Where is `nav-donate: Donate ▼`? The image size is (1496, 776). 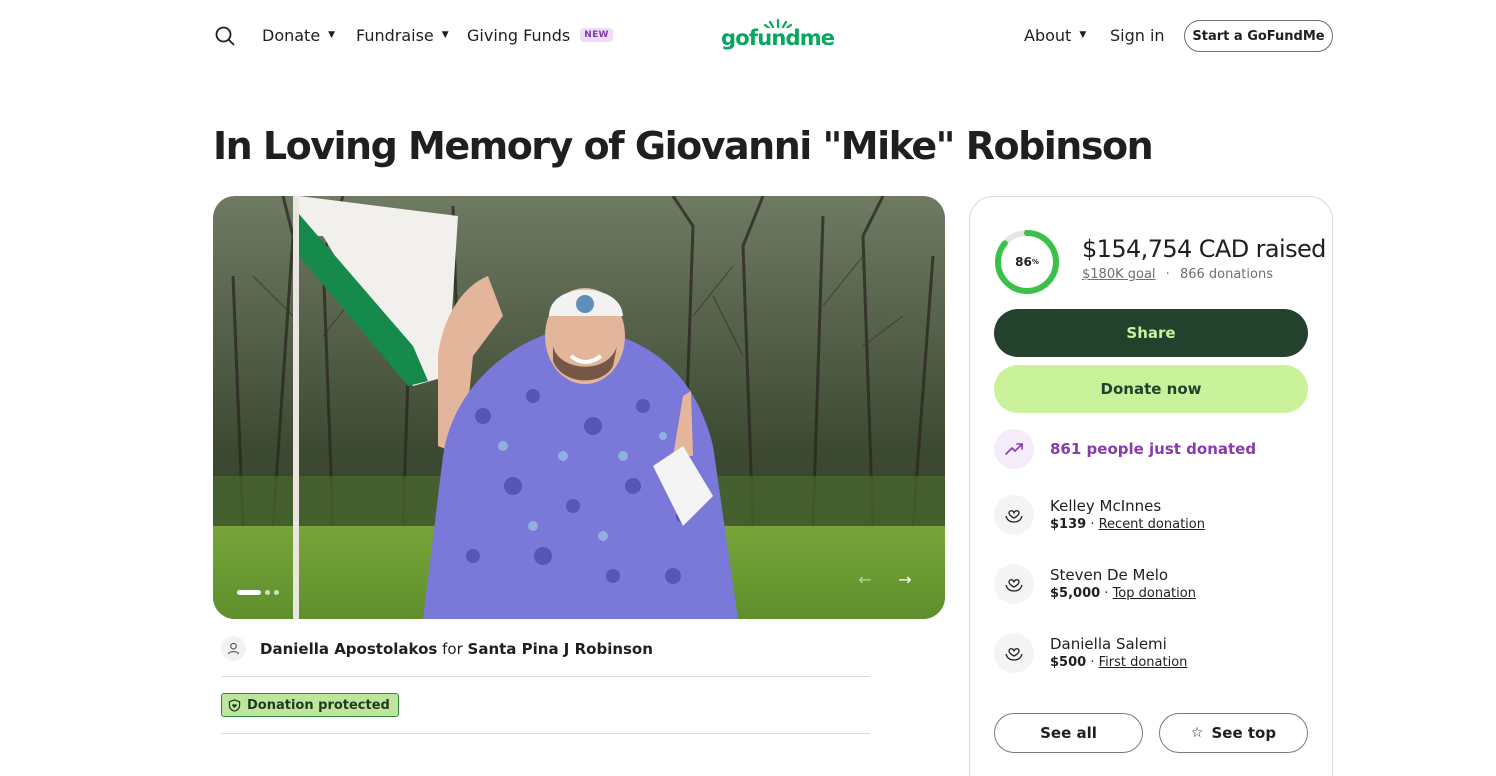
nav-donate: Donate ▼ is located at coordinates (298, 35).